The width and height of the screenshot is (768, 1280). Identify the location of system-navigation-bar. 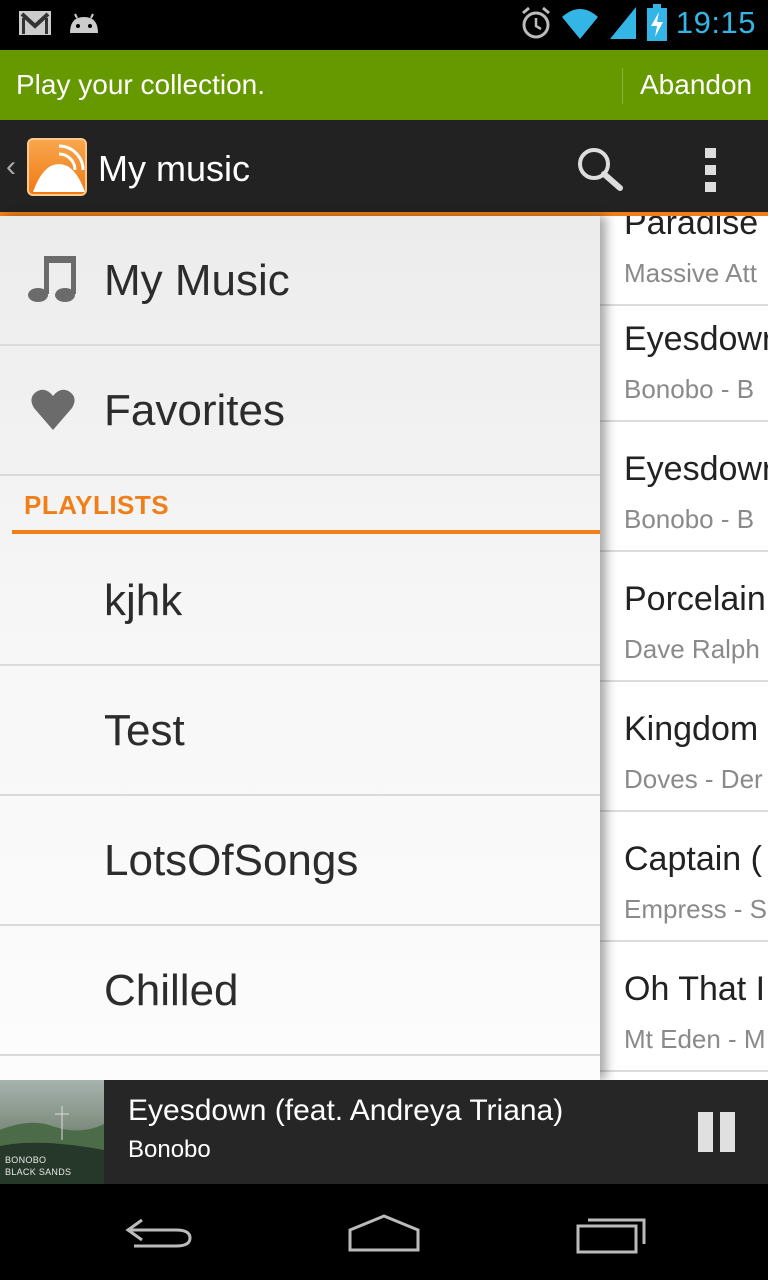
(384, 1232).